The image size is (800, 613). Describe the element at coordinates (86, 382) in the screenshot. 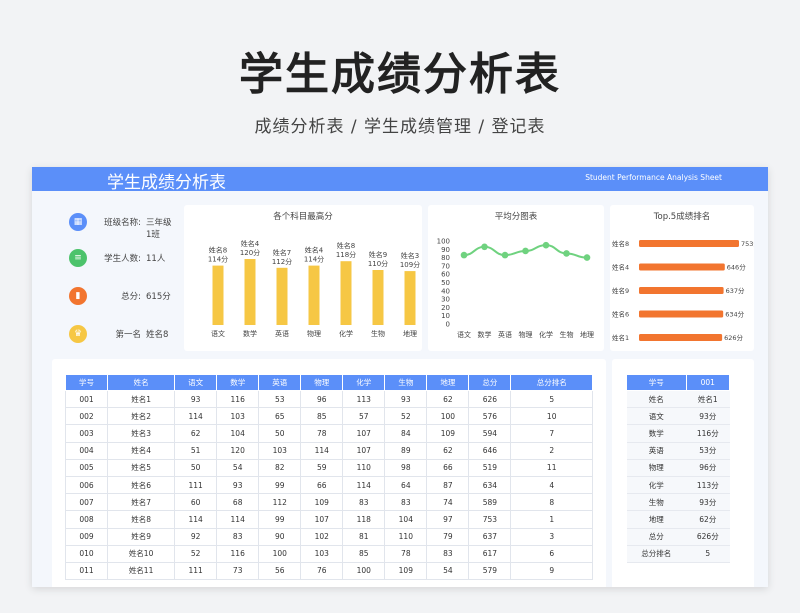

I see `column-header: 学号` at that location.